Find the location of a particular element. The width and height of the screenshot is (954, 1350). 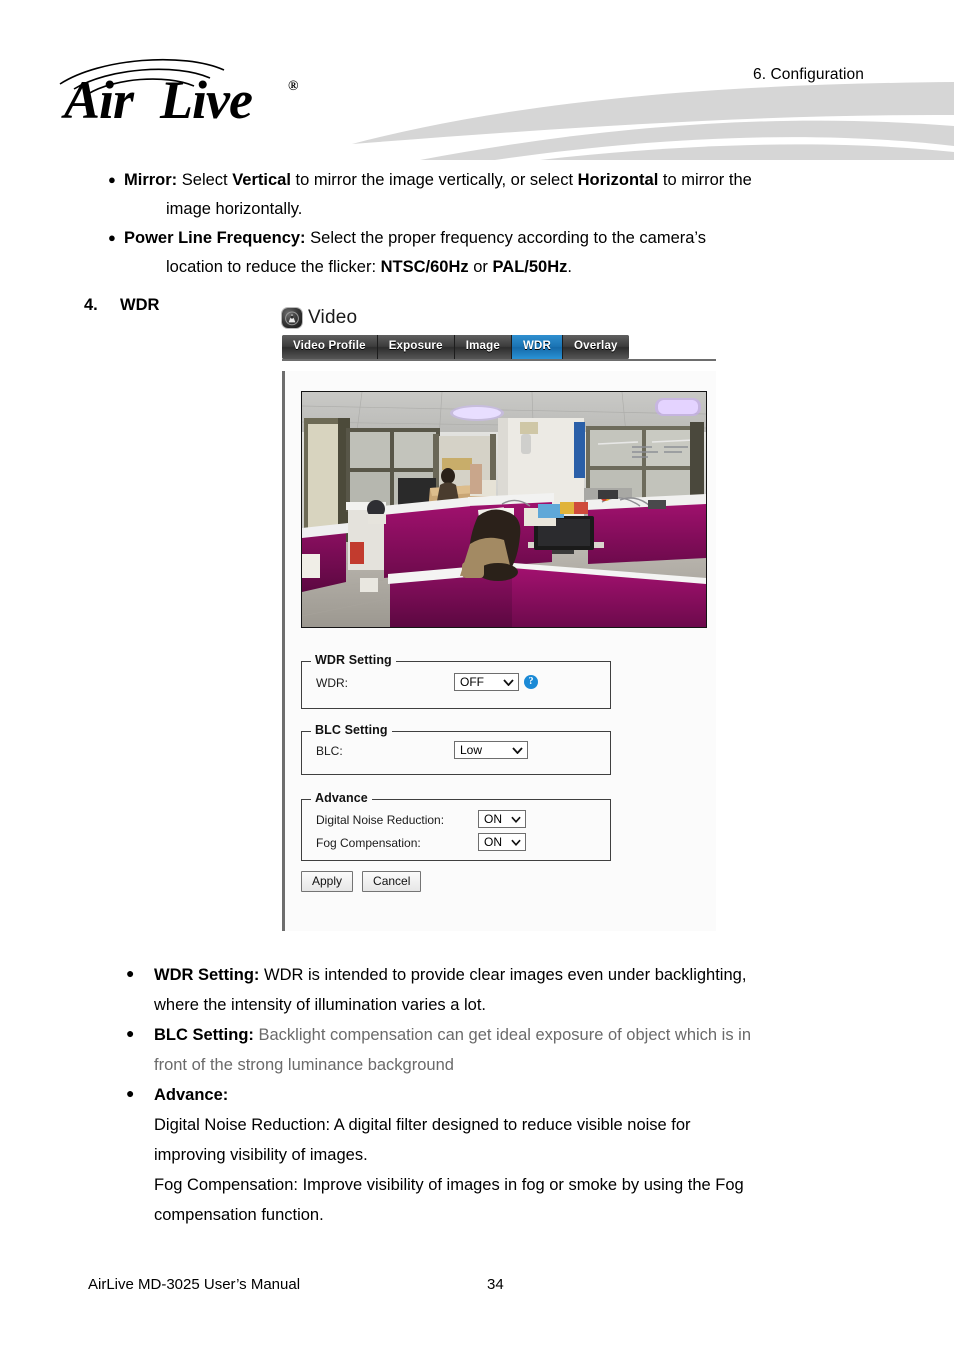

footer-page-number: 34 is located at coordinates (495, 1284).